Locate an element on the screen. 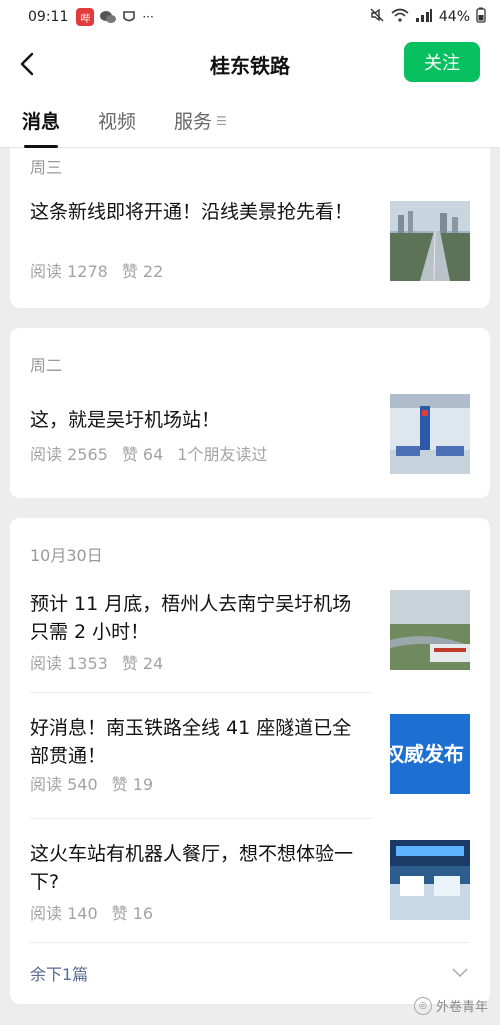 This screenshot has width=500, height=1025. header-bar: 桂东铁路 关注 is located at coordinates (250, 64).